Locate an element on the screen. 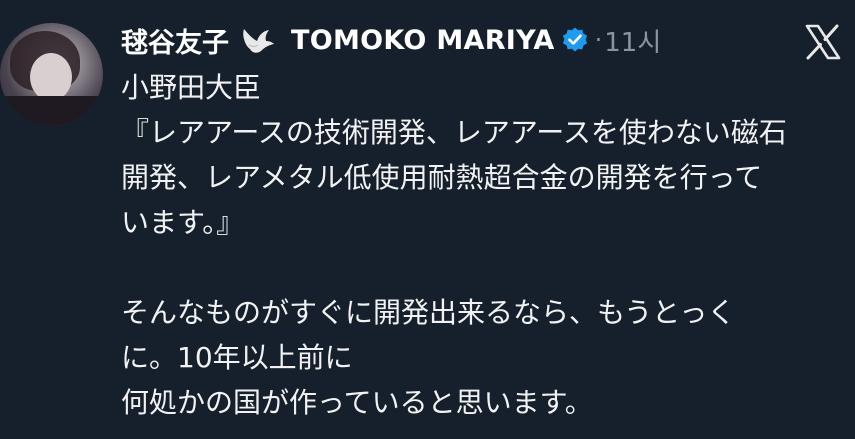 This screenshot has width=855, height=439. author-display-name: 毬谷友子 is located at coordinates (175, 40).